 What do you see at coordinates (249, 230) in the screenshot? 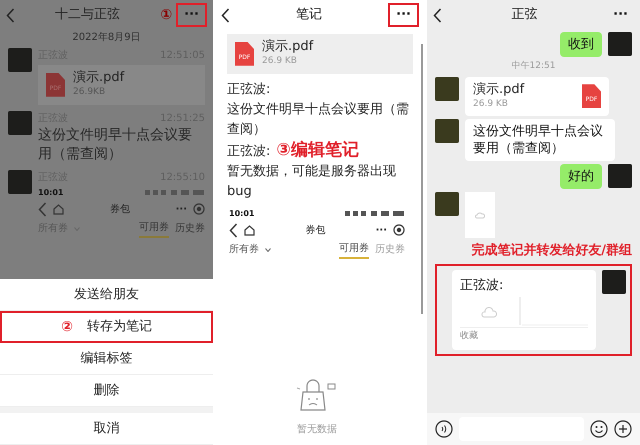
I see `home-icon` at bounding box center [249, 230].